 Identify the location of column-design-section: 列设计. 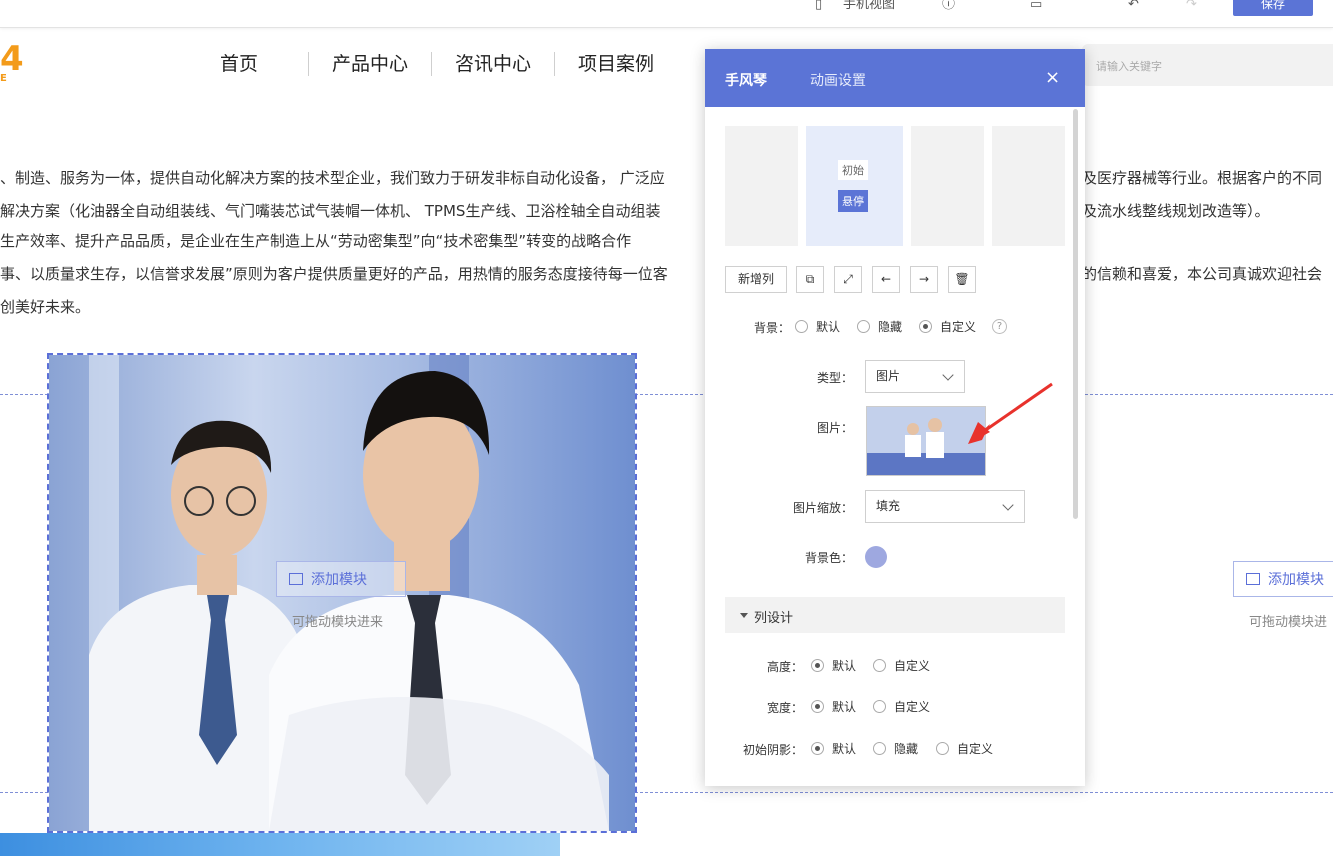
(895, 615).